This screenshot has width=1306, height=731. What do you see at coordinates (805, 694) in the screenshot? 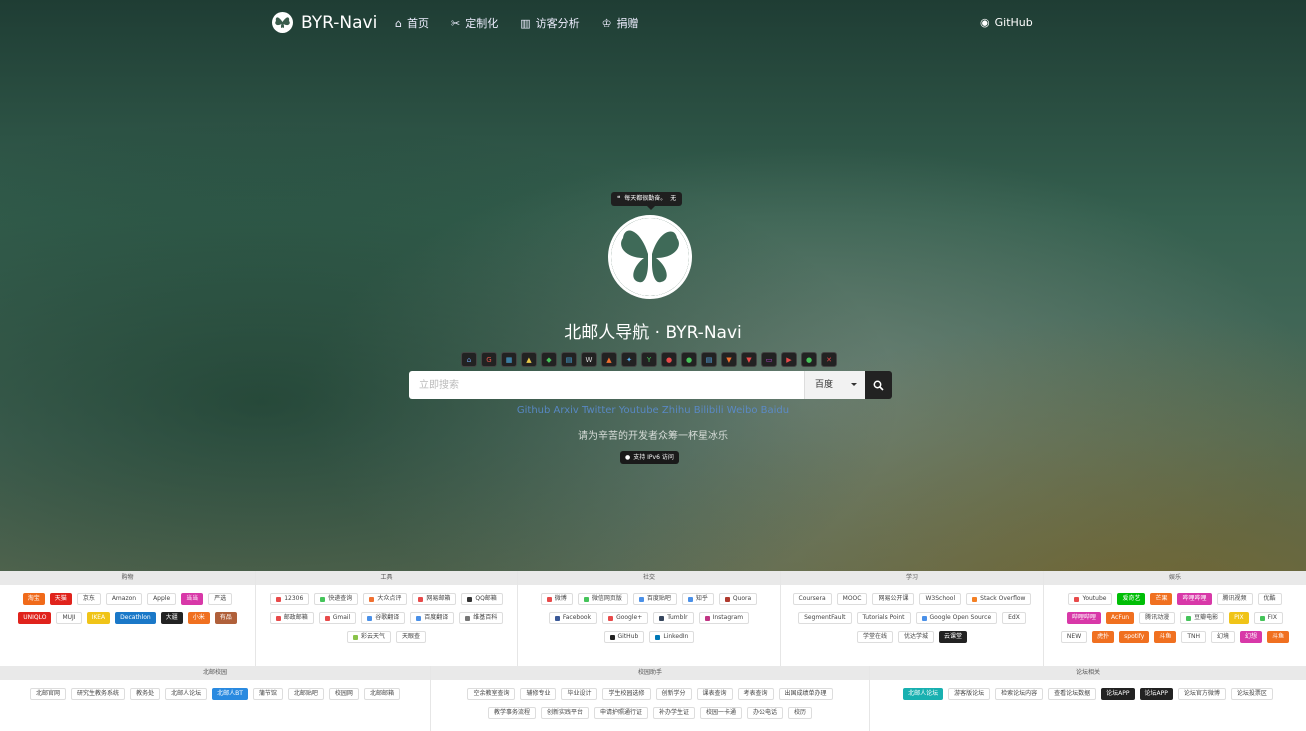
I see `site-link-chip: 出国成绩单办理` at bounding box center [805, 694].